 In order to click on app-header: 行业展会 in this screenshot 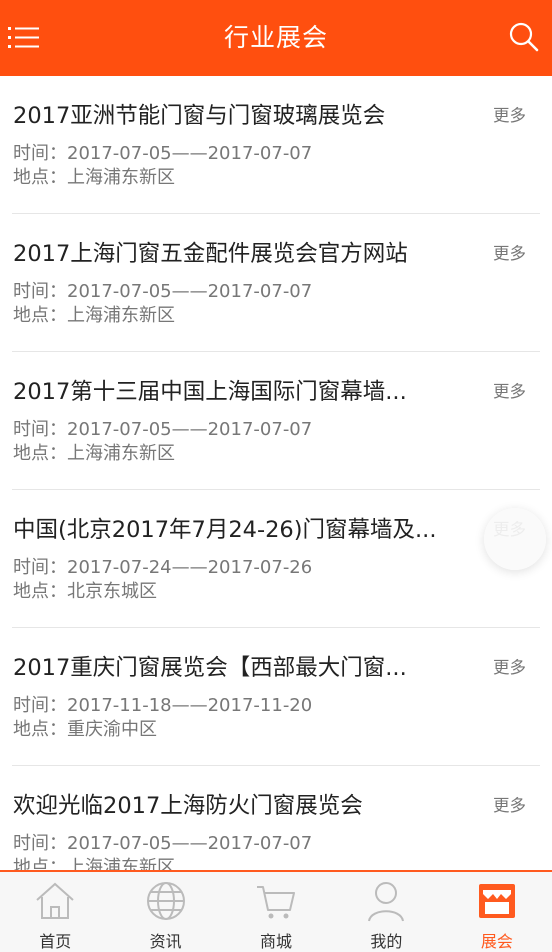, I will do `click(276, 38)`.